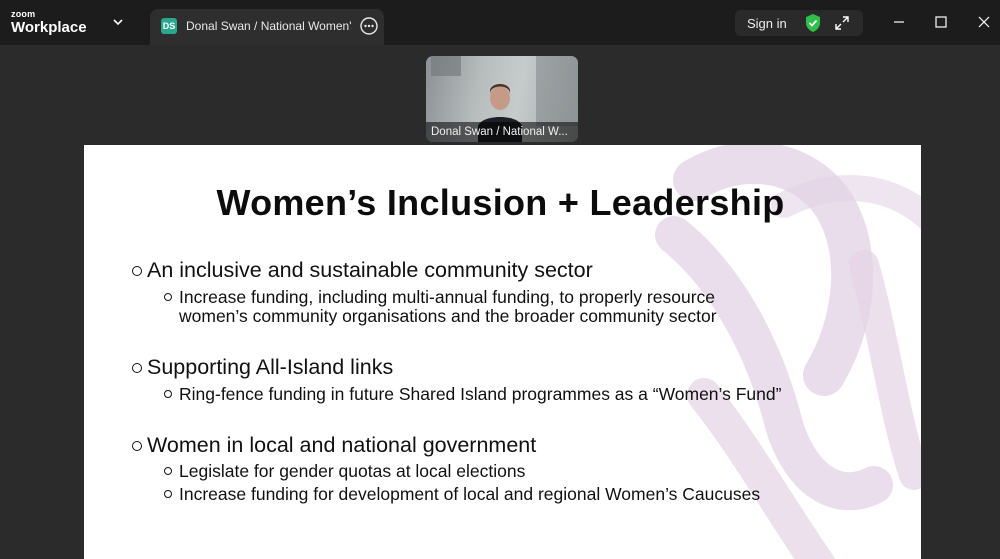  Describe the element at coordinates (169, 26) in the screenshot. I see `tab-avatar: DS` at that location.